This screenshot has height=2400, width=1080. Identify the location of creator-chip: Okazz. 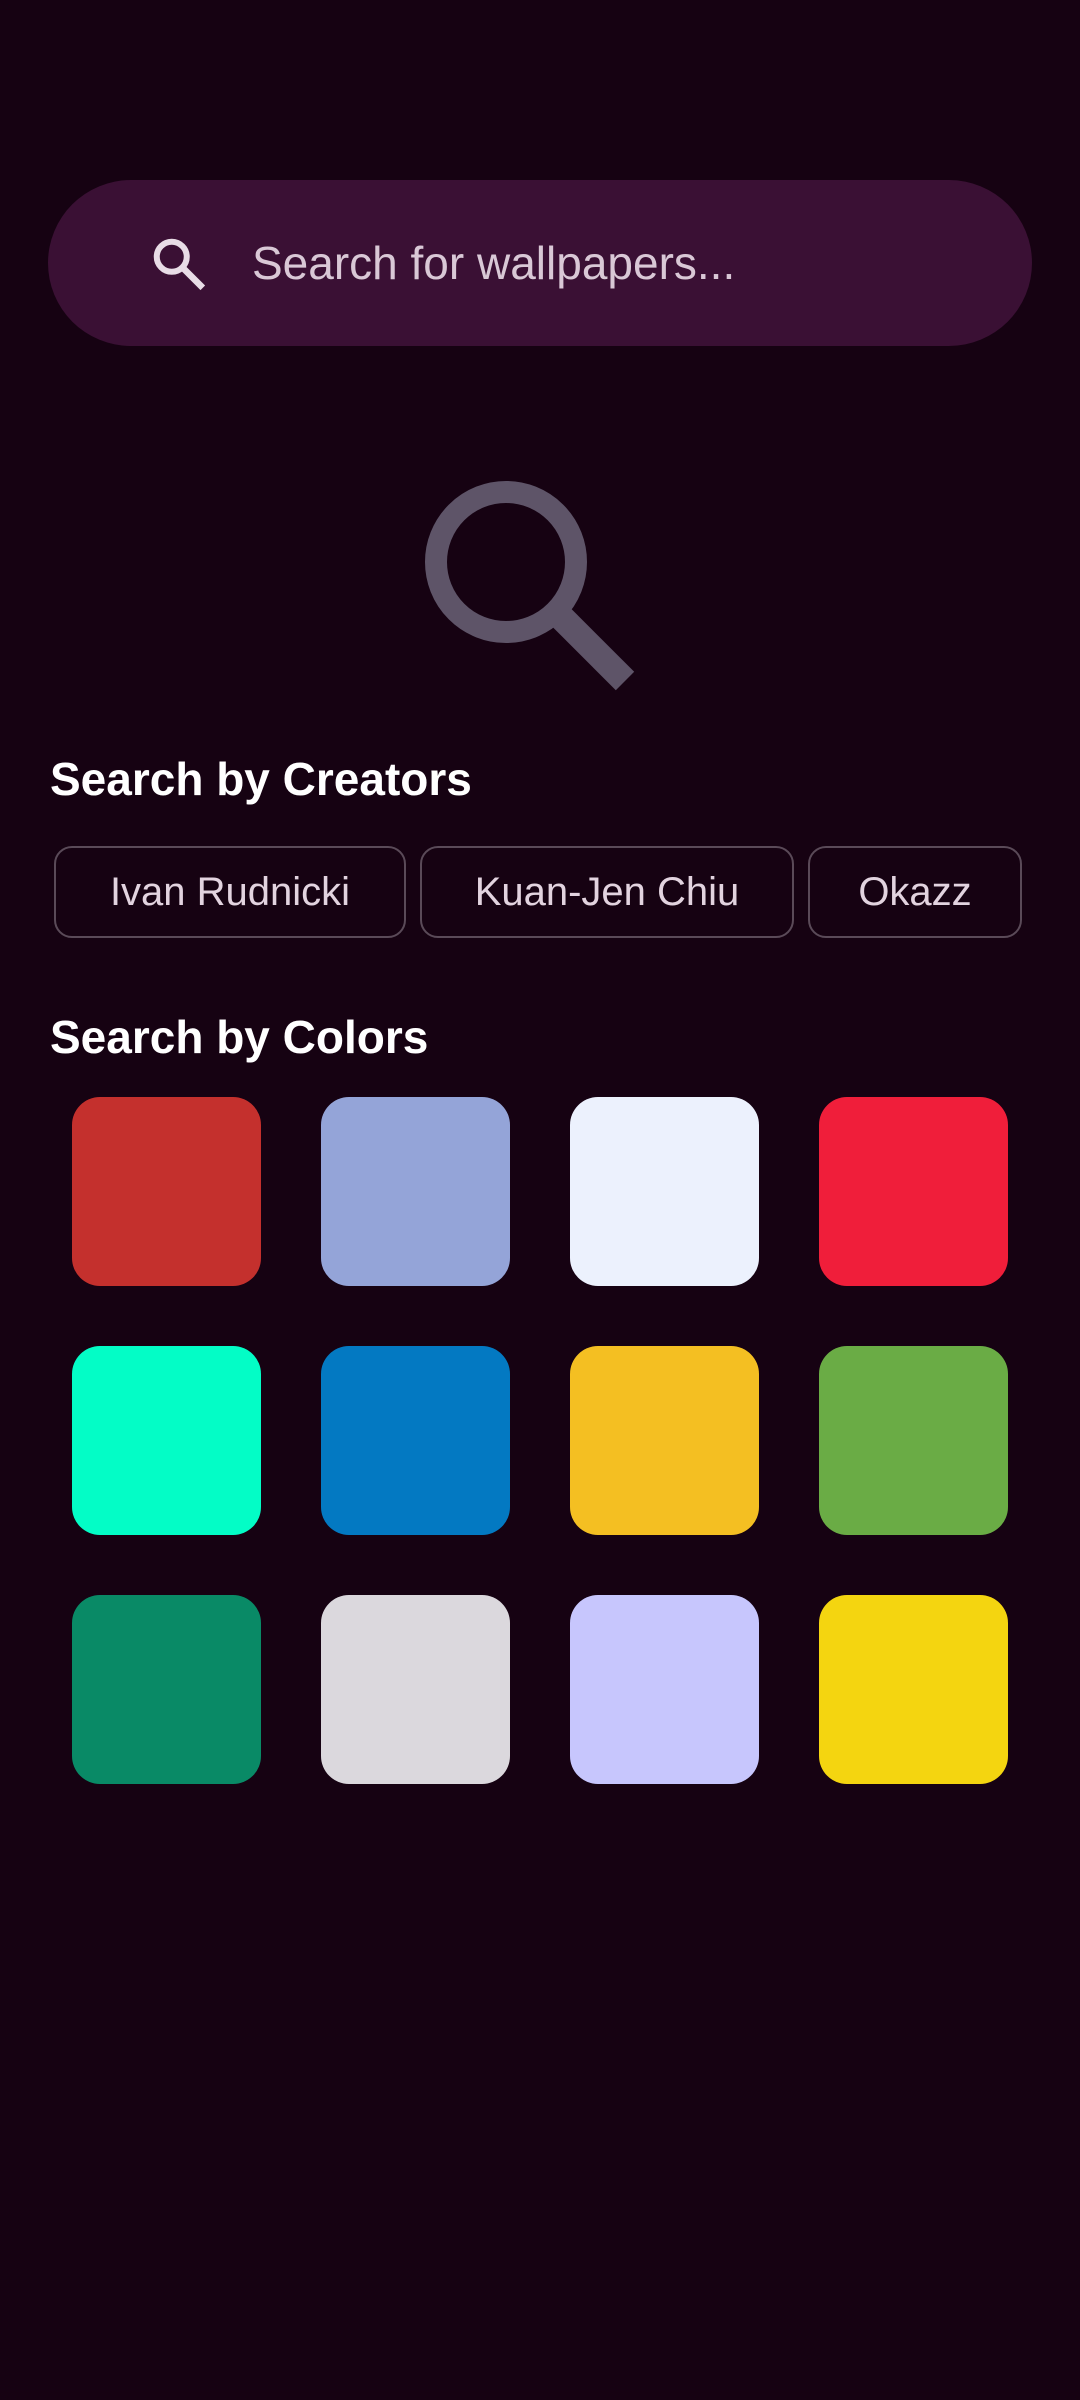
(915, 892).